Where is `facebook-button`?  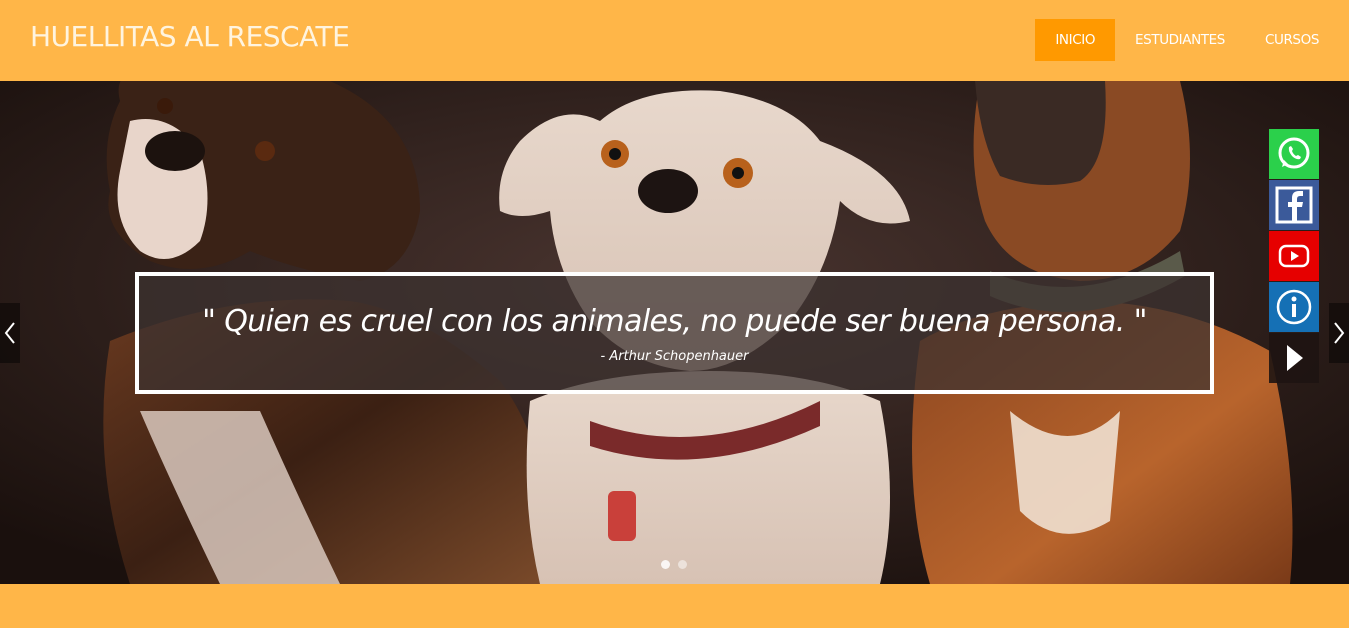 facebook-button is located at coordinates (1294, 205).